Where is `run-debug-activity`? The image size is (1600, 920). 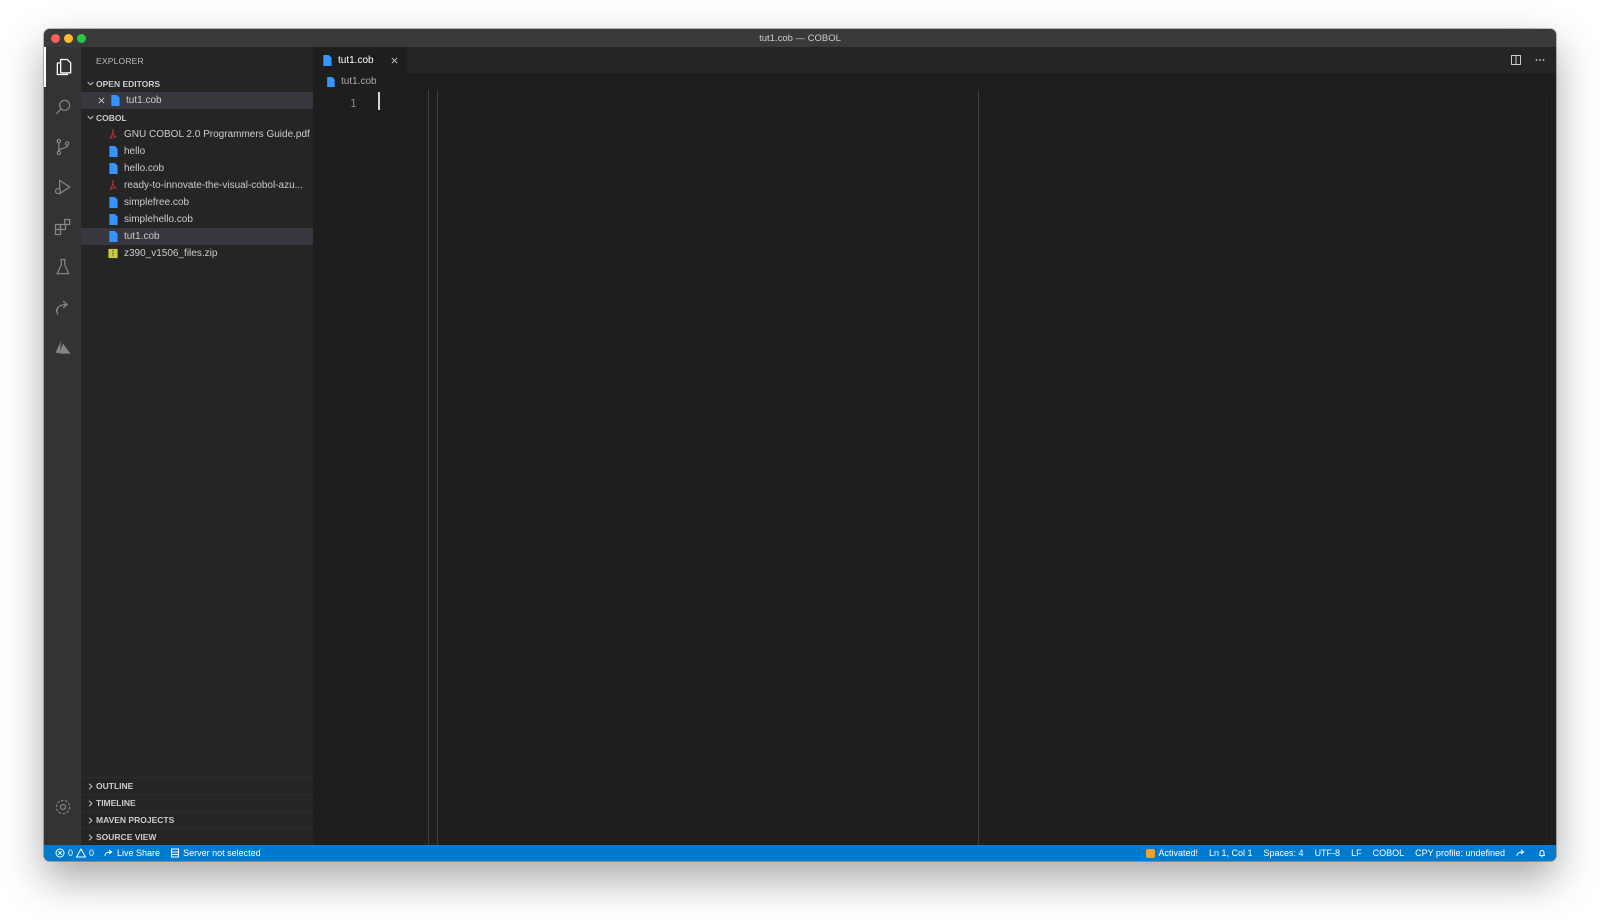
run-debug-activity is located at coordinates (62, 187).